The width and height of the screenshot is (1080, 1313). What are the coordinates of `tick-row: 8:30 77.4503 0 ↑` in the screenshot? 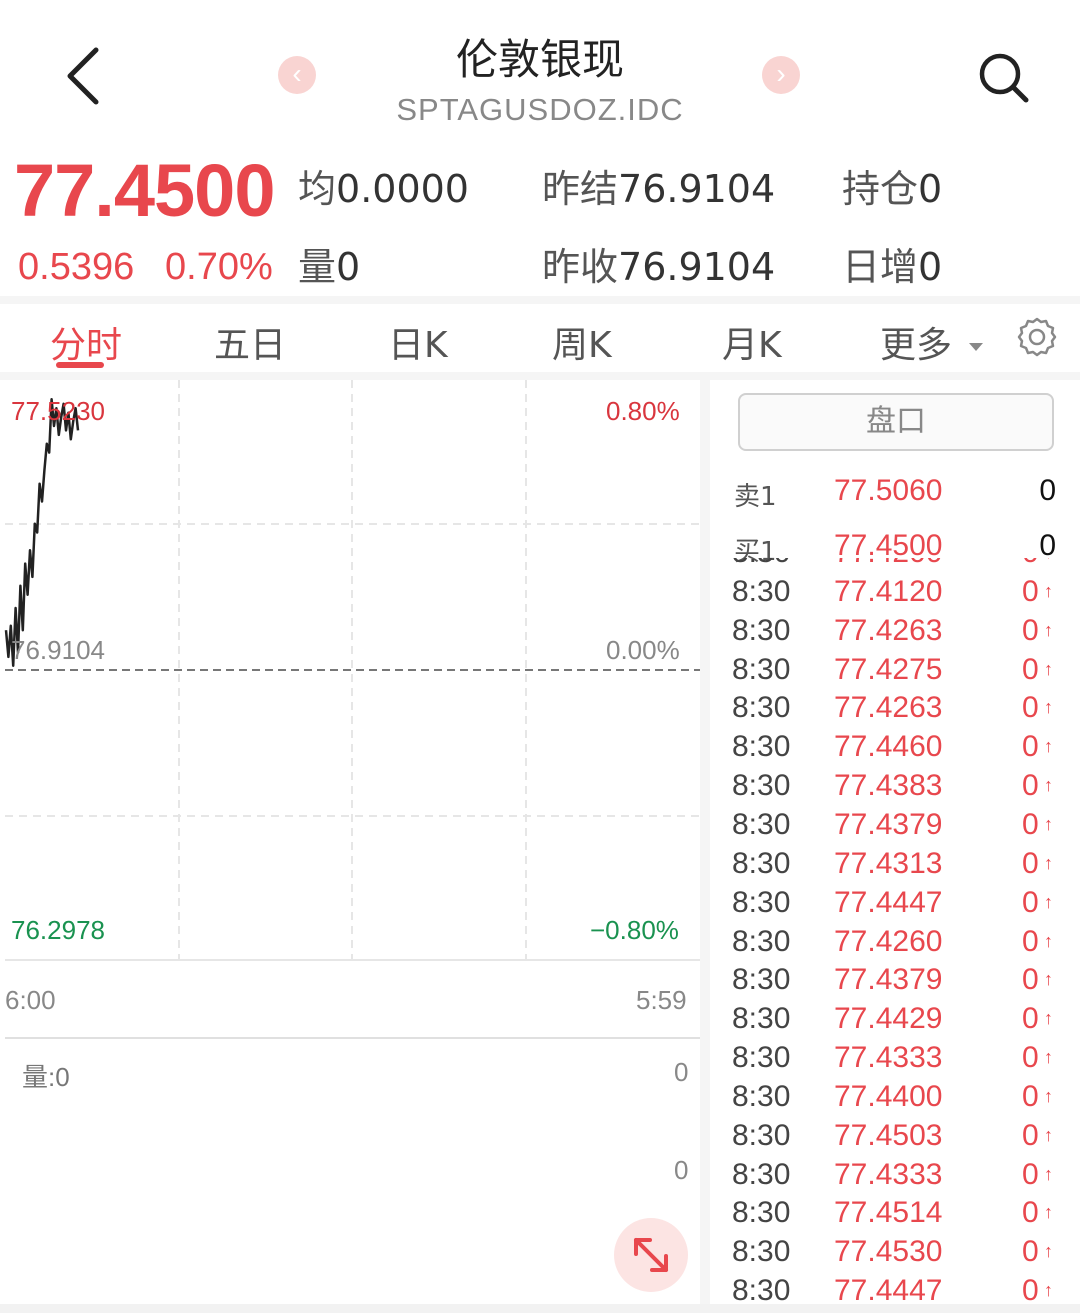 It's located at (900, 1138).